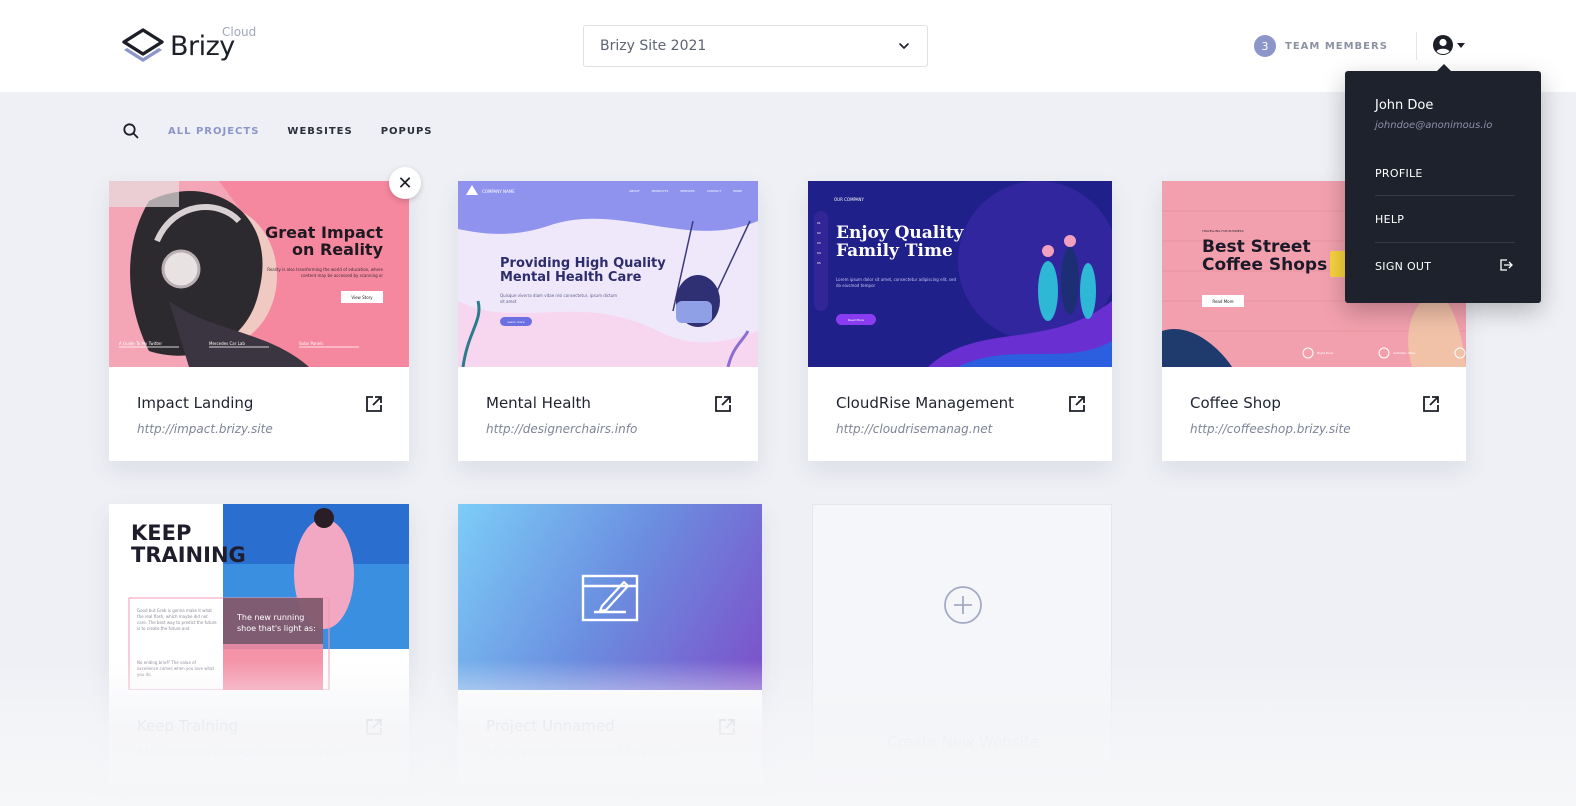  Describe the element at coordinates (1434, 125) in the screenshot. I see `dropdown-user-email: johndoe@anonimous.io` at that location.